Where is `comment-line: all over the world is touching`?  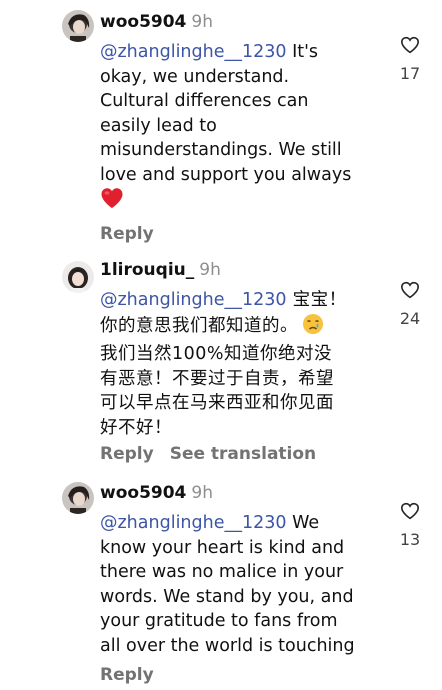 comment-line: all over the world is touching is located at coordinates (227, 645).